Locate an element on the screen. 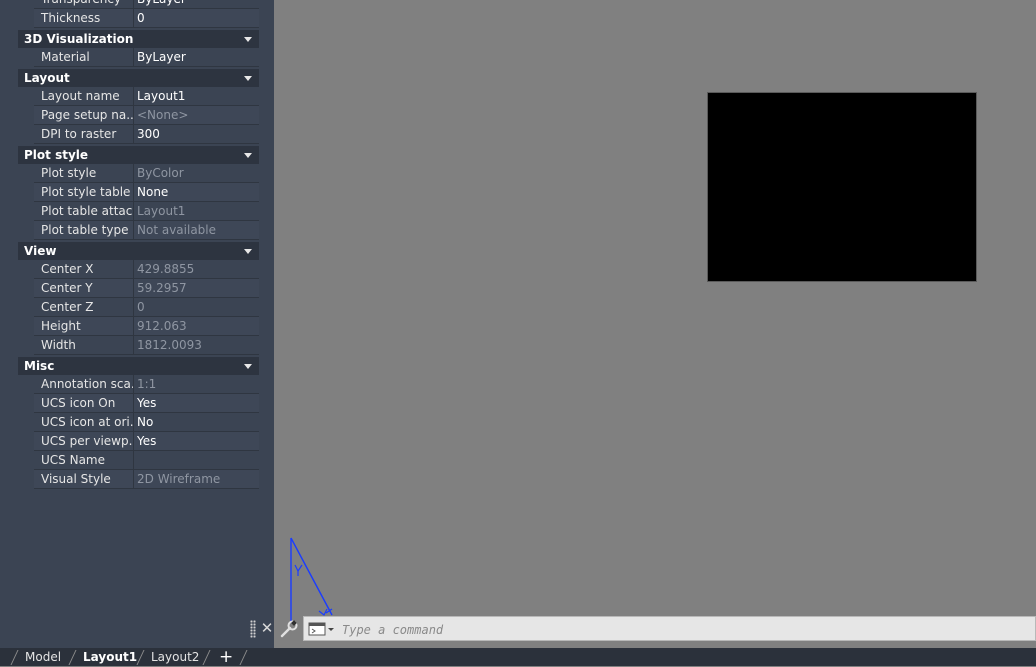 The height and width of the screenshot is (667, 1036). property-row: Page setup na... <None> is located at coordinates (146, 115).